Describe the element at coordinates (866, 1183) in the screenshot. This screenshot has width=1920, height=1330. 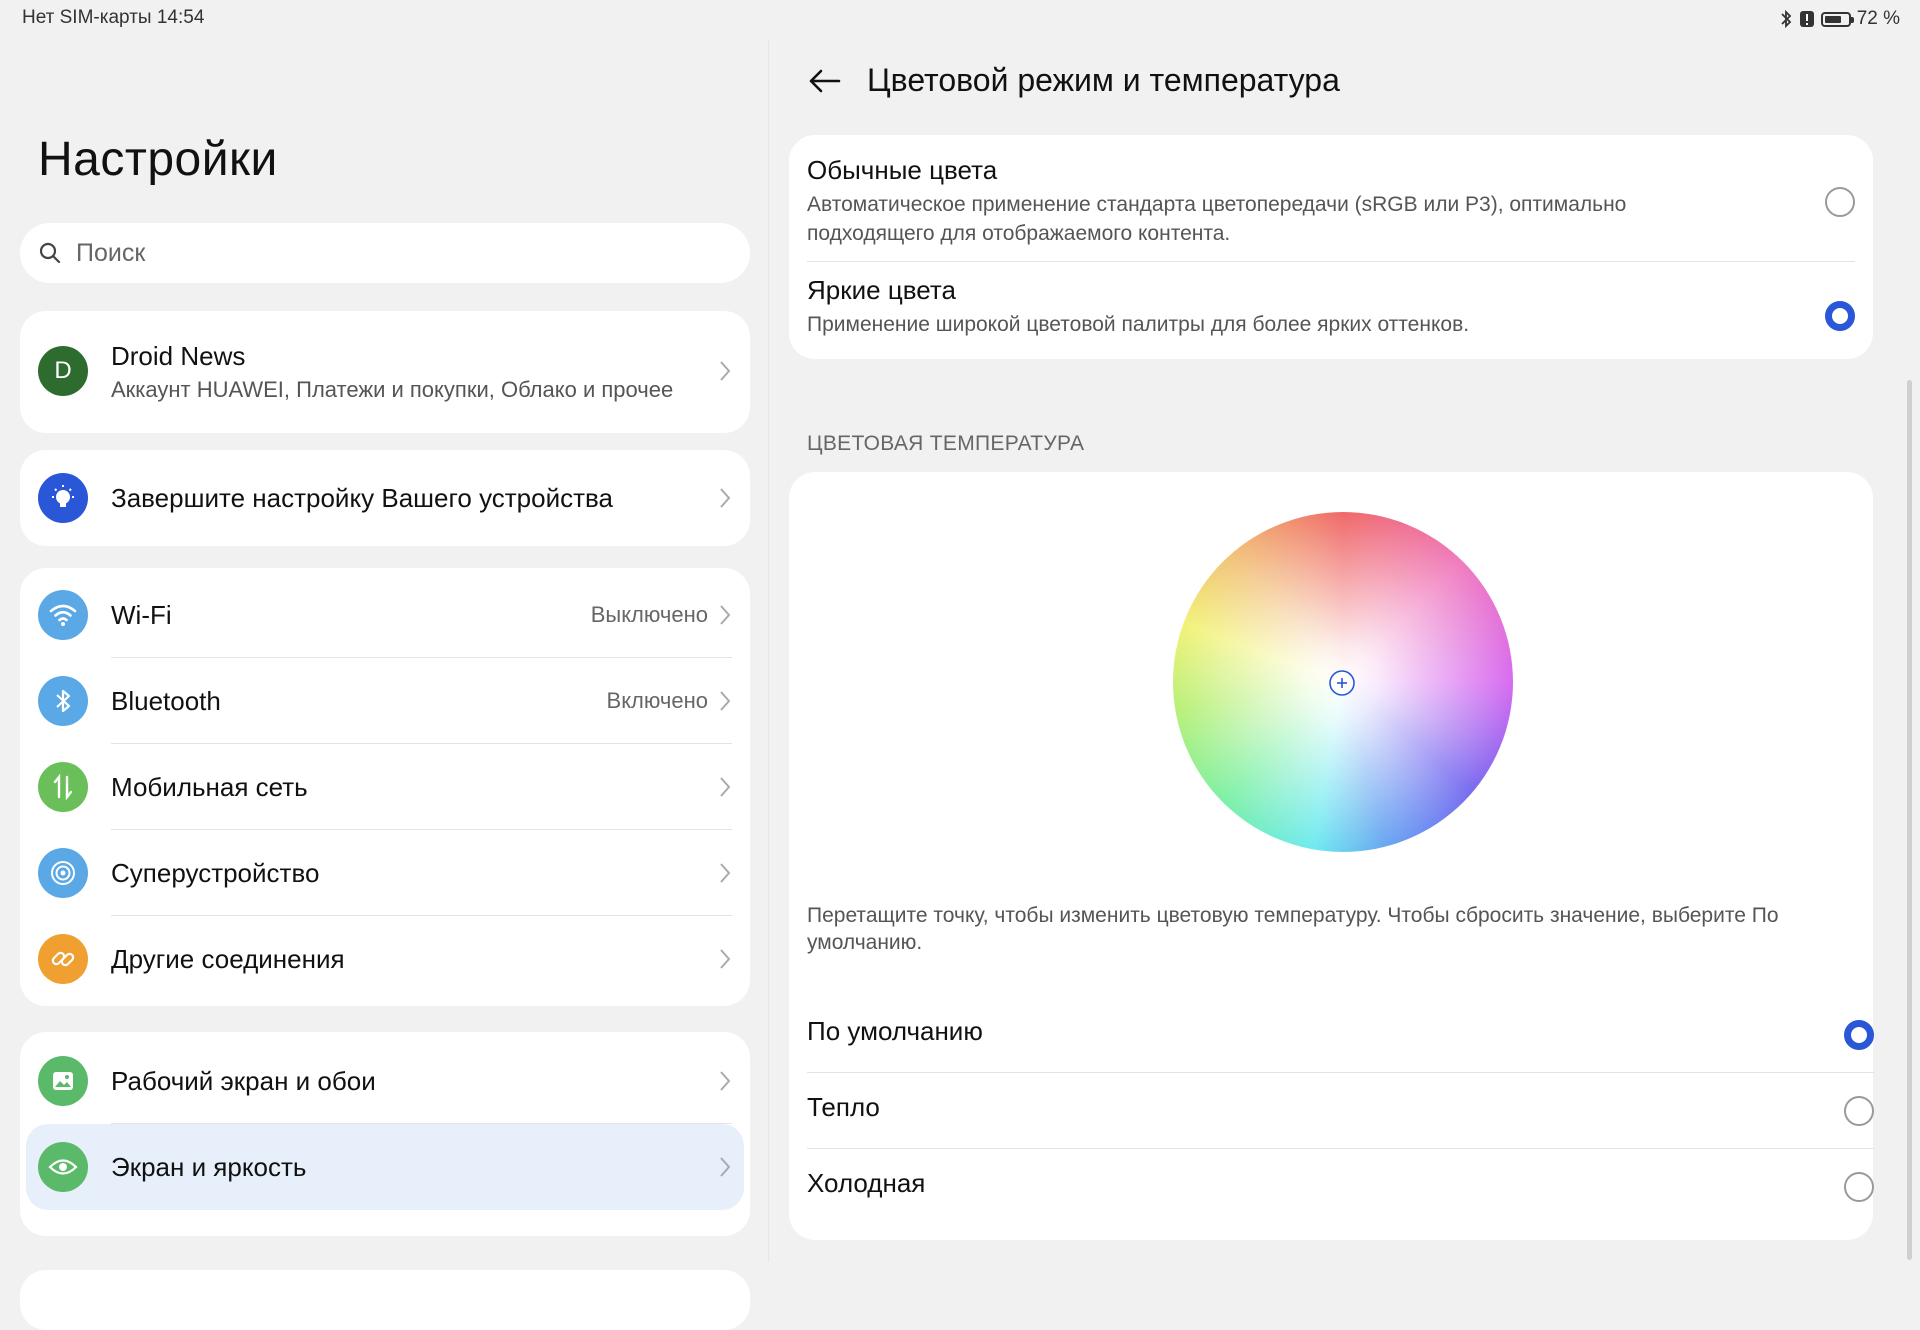
I see `option-label: Холодная` at that location.